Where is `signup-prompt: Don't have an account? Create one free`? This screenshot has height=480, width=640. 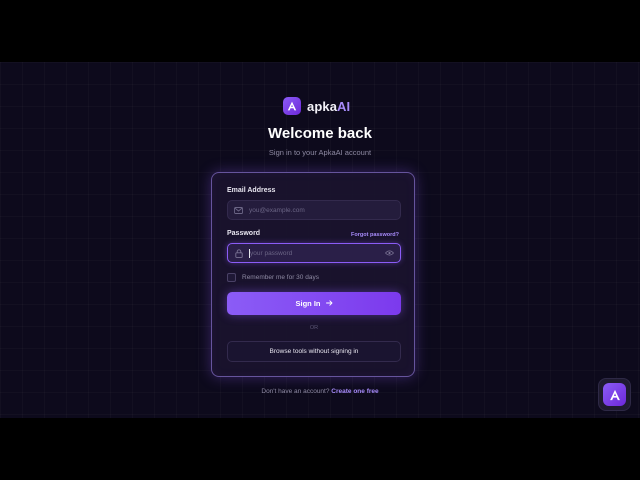
signup-prompt: Don't have an account? Create one free is located at coordinates (320, 391).